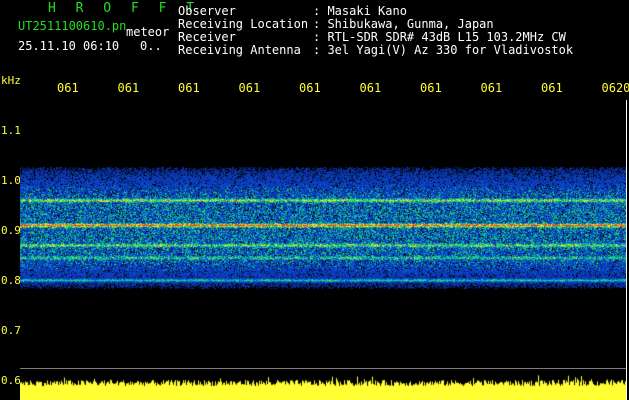 Image resolution: width=629 pixels, height=400 pixels. What do you see at coordinates (11, 80) in the screenshot?
I see `y-axis-unit: kHz` at bounding box center [11, 80].